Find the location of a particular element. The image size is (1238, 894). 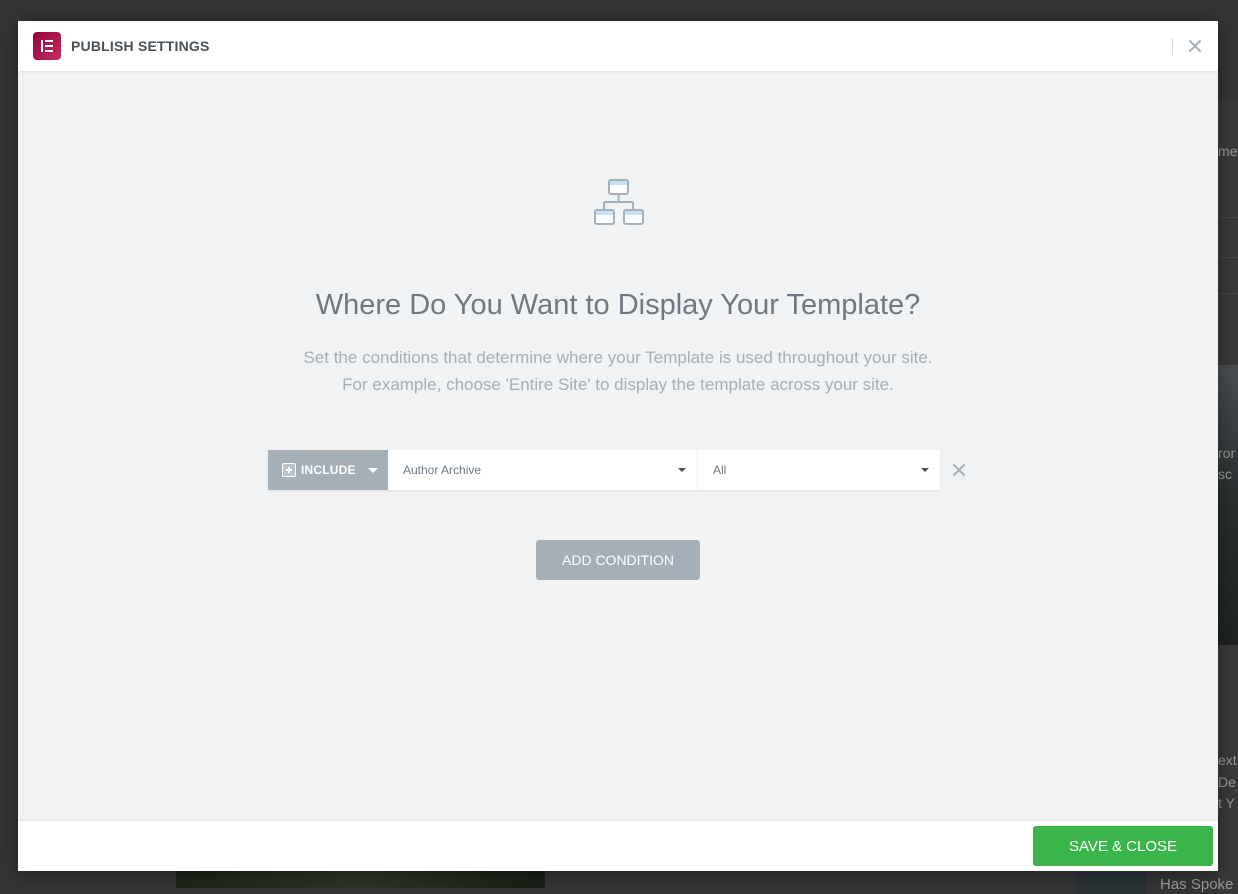

select-value: All is located at coordinates (720, 470).